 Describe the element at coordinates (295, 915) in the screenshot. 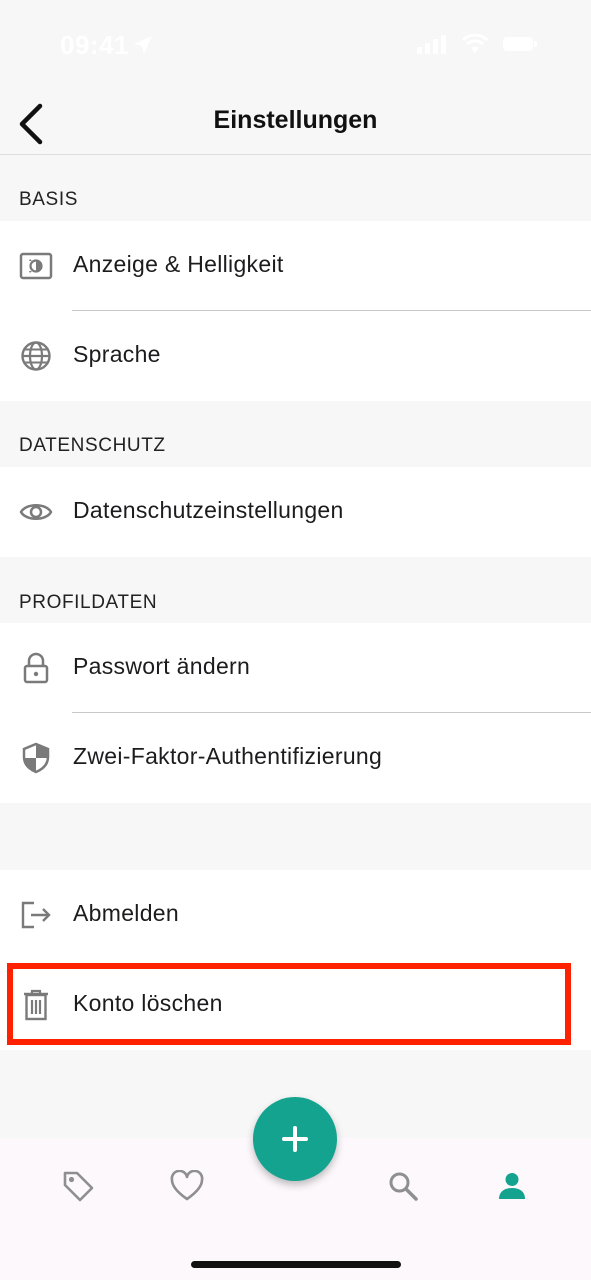

I see `row-abmelden: Abmelden` at that location.